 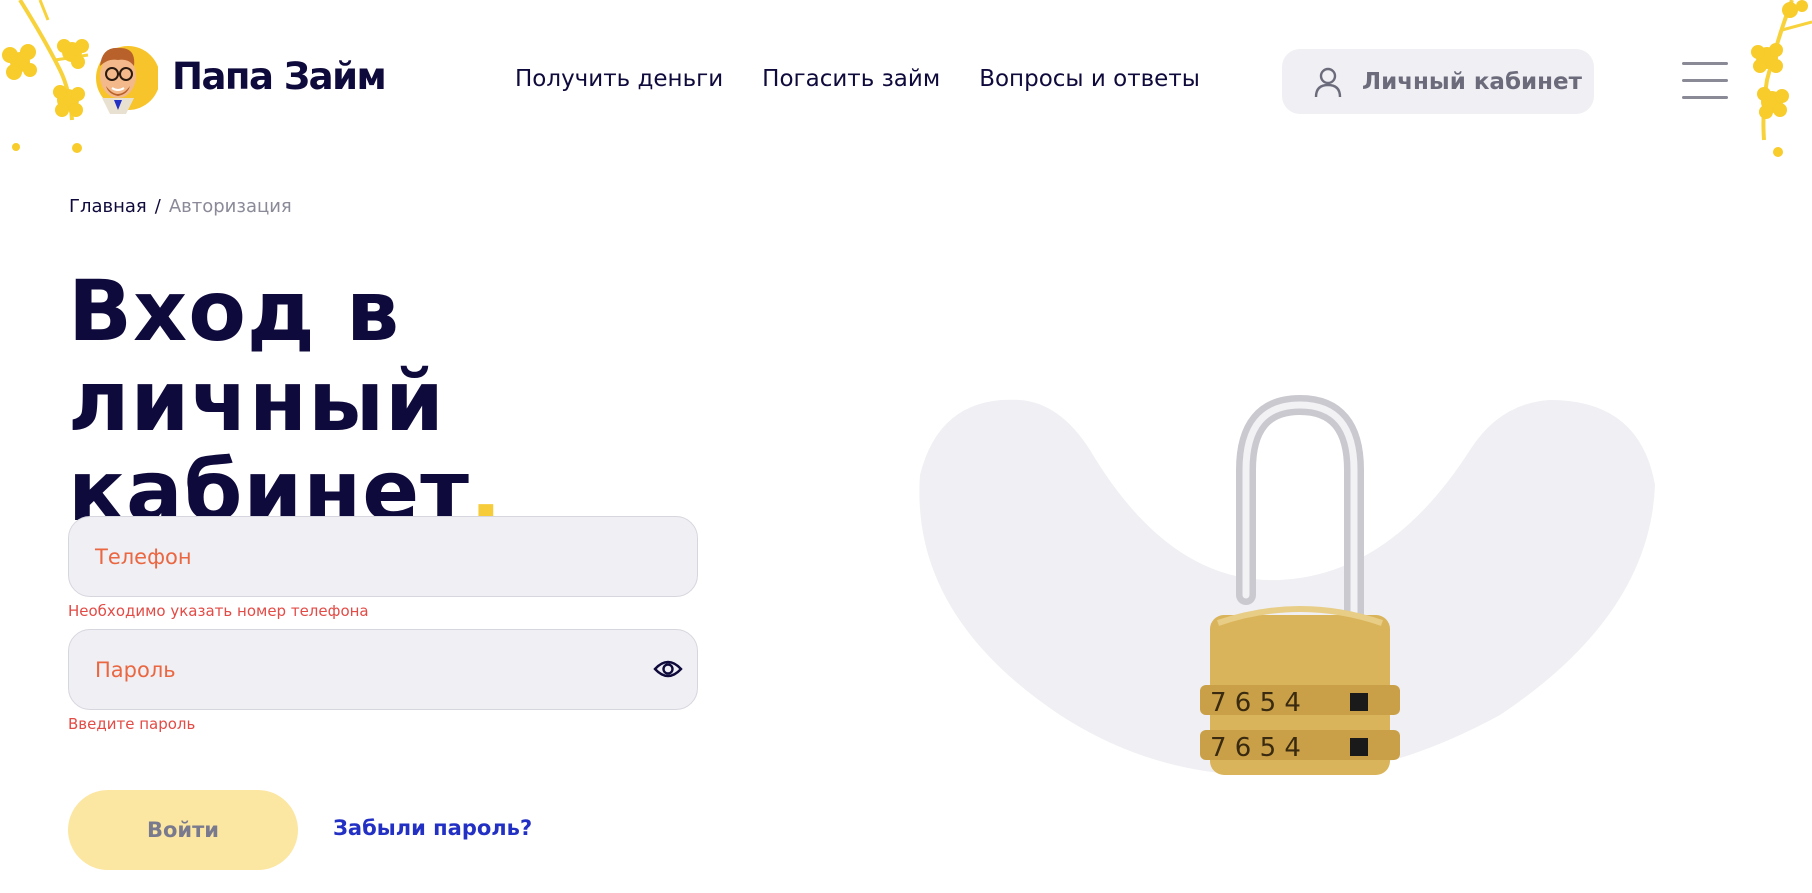 I want to click on page-title: Вход в личный кабинет., so click(x=418, y=401).